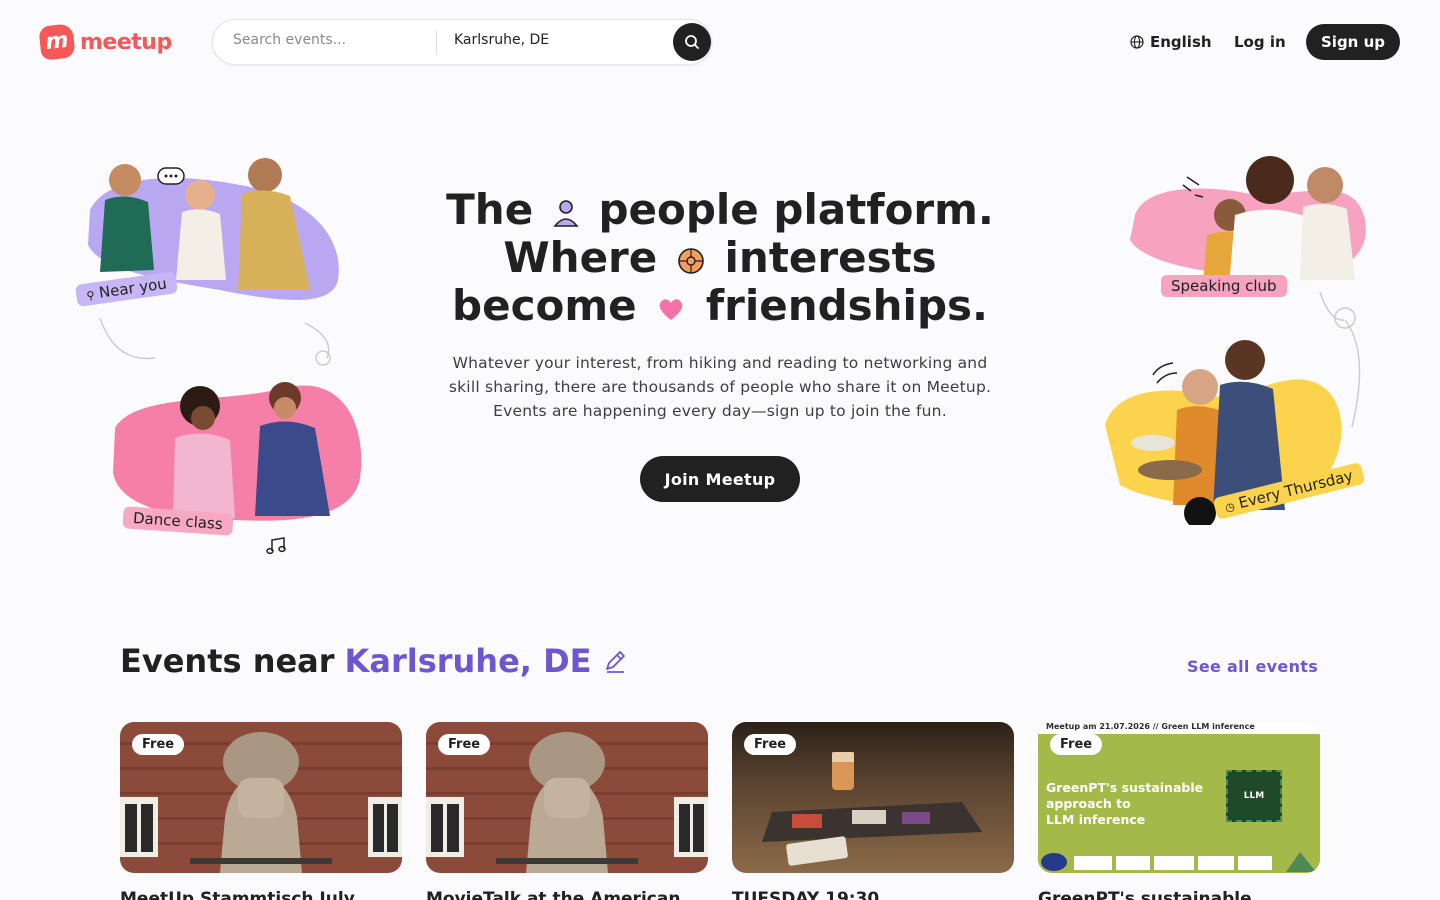  I want to click on pencil-icon, so click(615, 661).